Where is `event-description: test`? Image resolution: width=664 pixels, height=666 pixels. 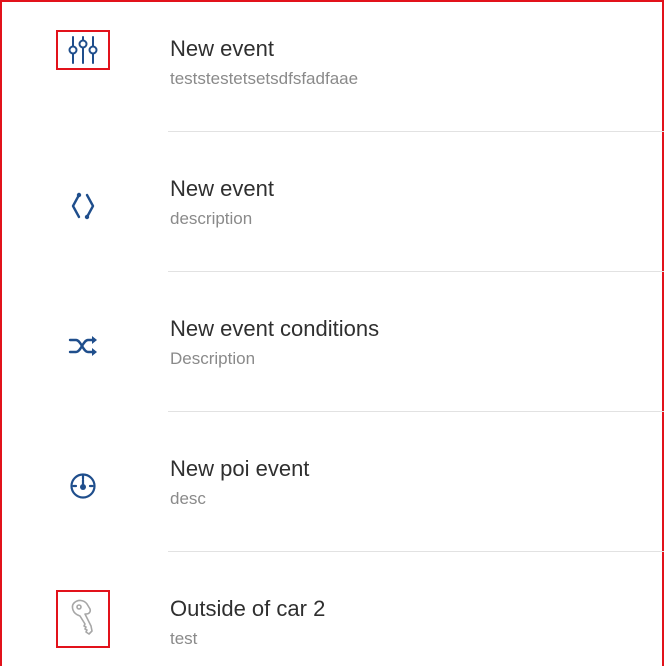 event-description: test is located at coordinates (184, 638).